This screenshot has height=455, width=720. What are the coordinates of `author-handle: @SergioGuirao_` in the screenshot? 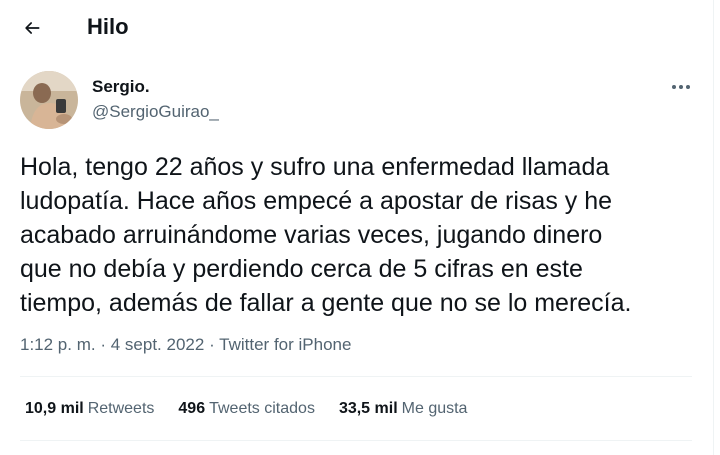 It's located at (155, 112).